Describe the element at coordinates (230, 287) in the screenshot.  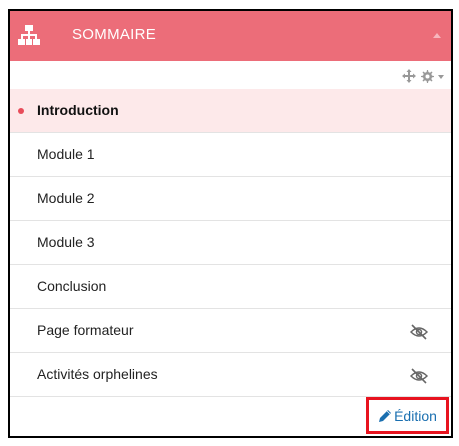
I see `menu-item-conclusion: Conclusion` at that location.